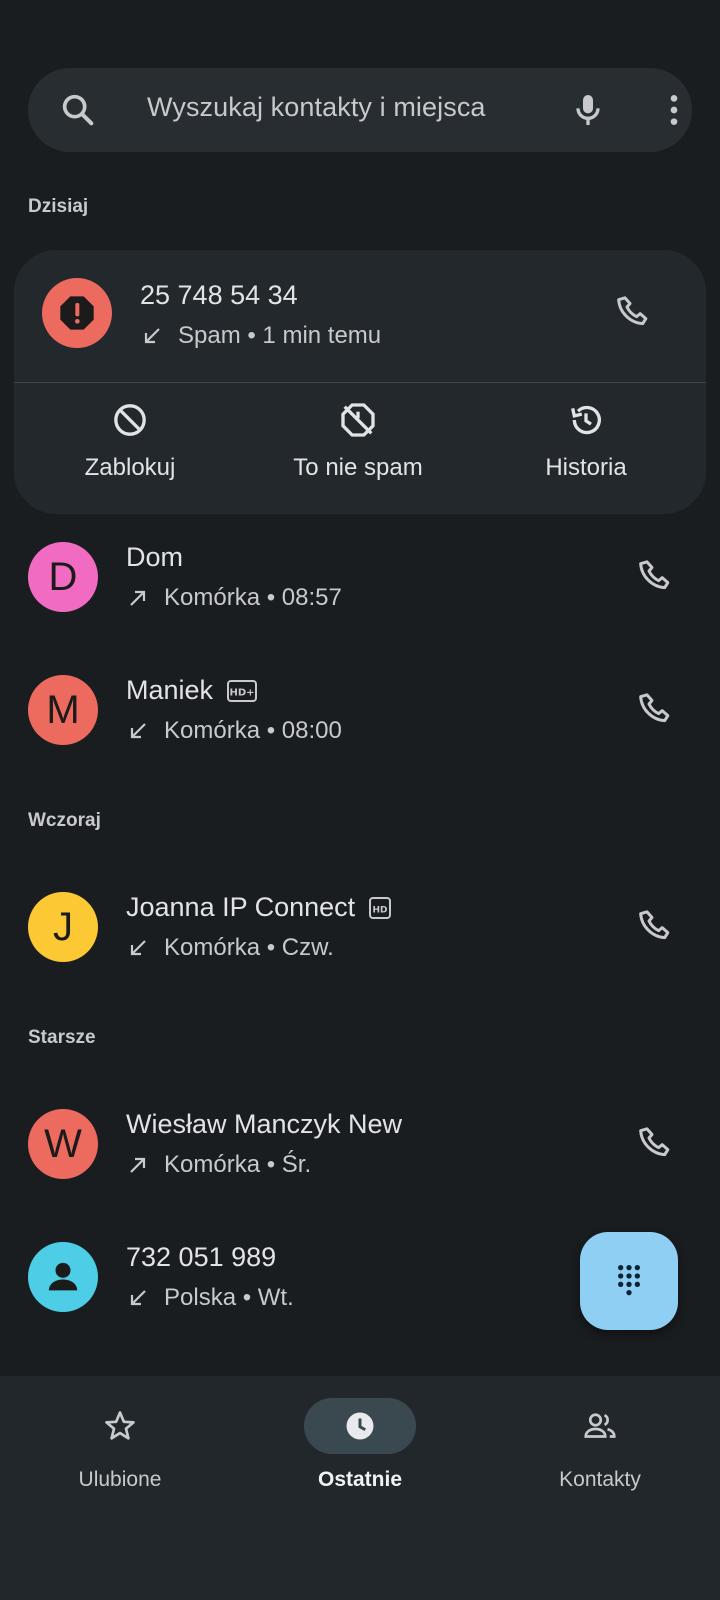 This screenshot has height=1600, width=720. I want to click on spam-number: 25 748 54 34, so click(219, 295).